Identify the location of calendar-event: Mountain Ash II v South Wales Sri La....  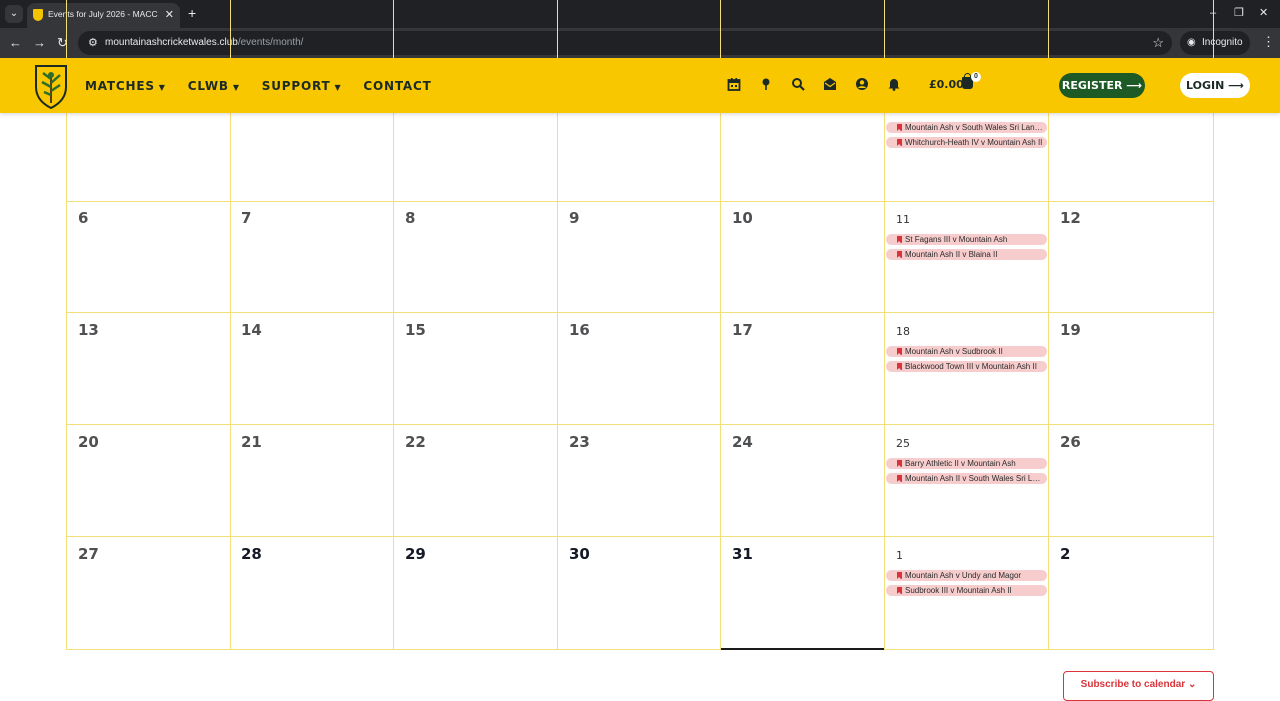
(966, 478).